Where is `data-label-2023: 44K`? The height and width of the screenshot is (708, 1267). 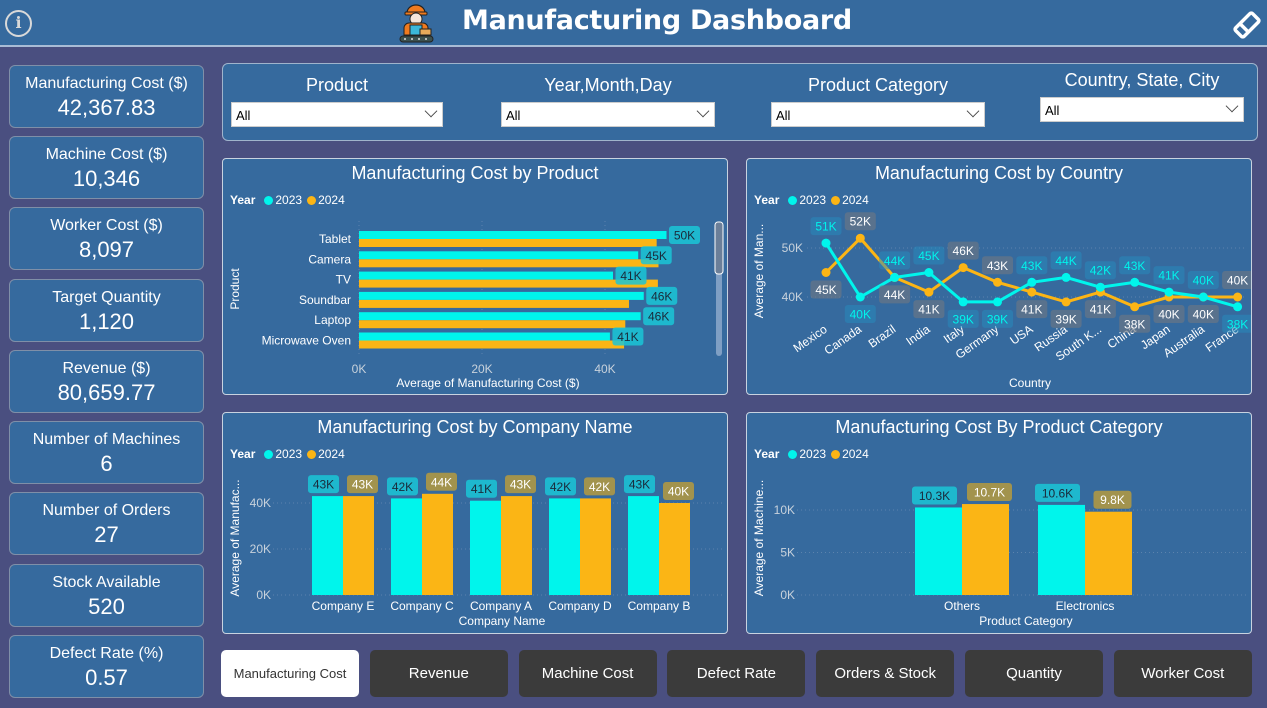 data-label-2023: 44K is located at coordinates (894, 261).